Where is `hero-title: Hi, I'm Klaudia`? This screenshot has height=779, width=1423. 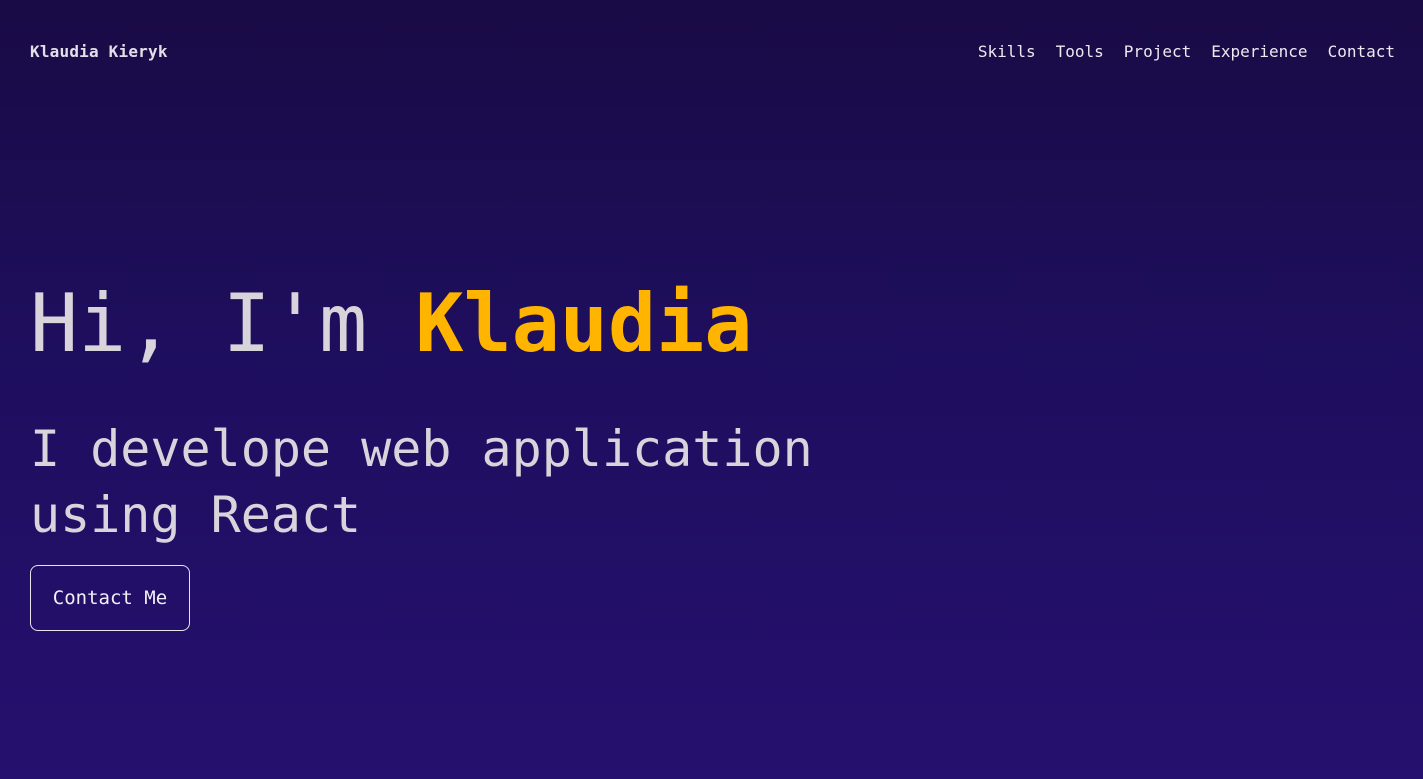
hero-title: Hi, I'm Klaudia is located at coordinates (480, 324).